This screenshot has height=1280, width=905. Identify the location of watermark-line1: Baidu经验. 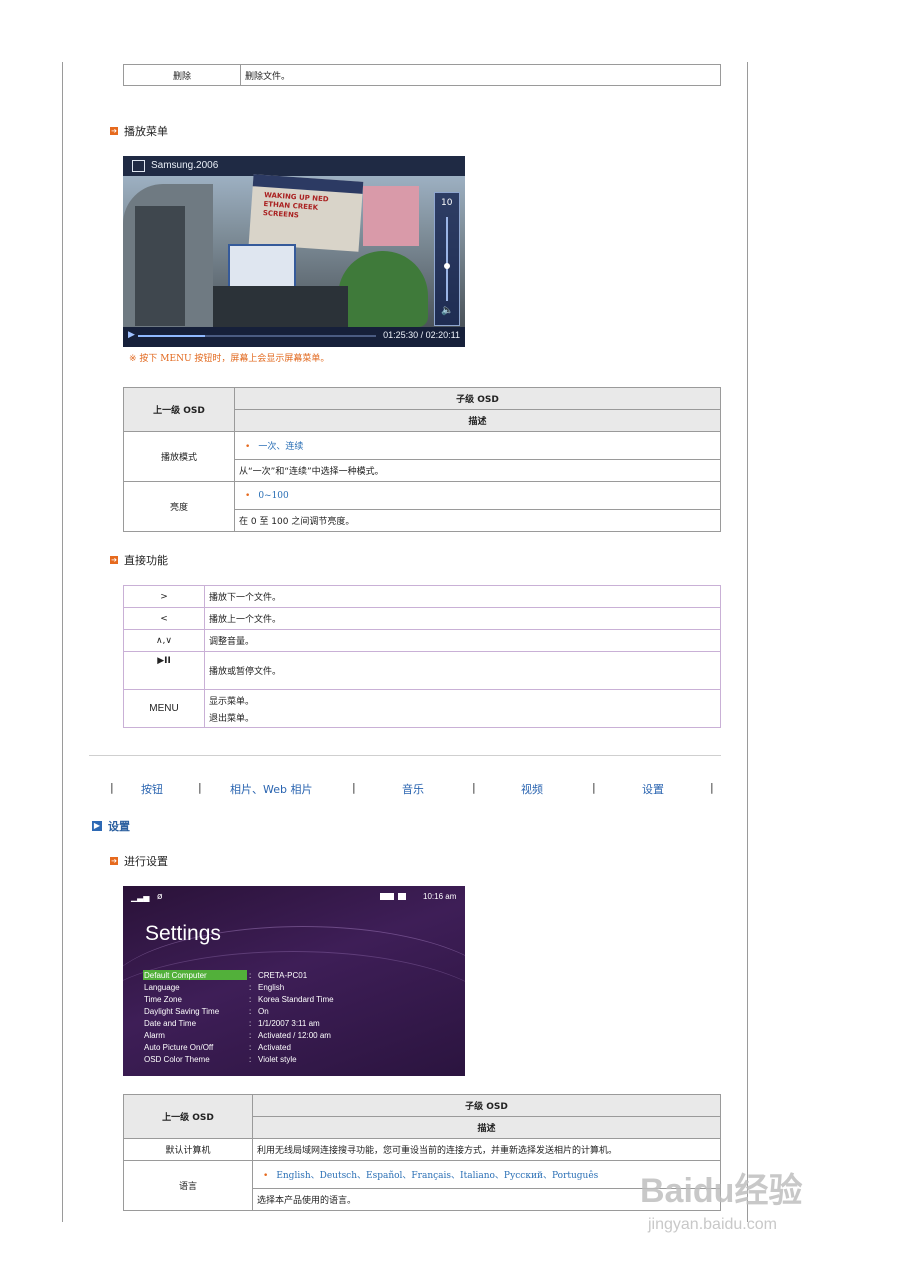
(721, 1191).